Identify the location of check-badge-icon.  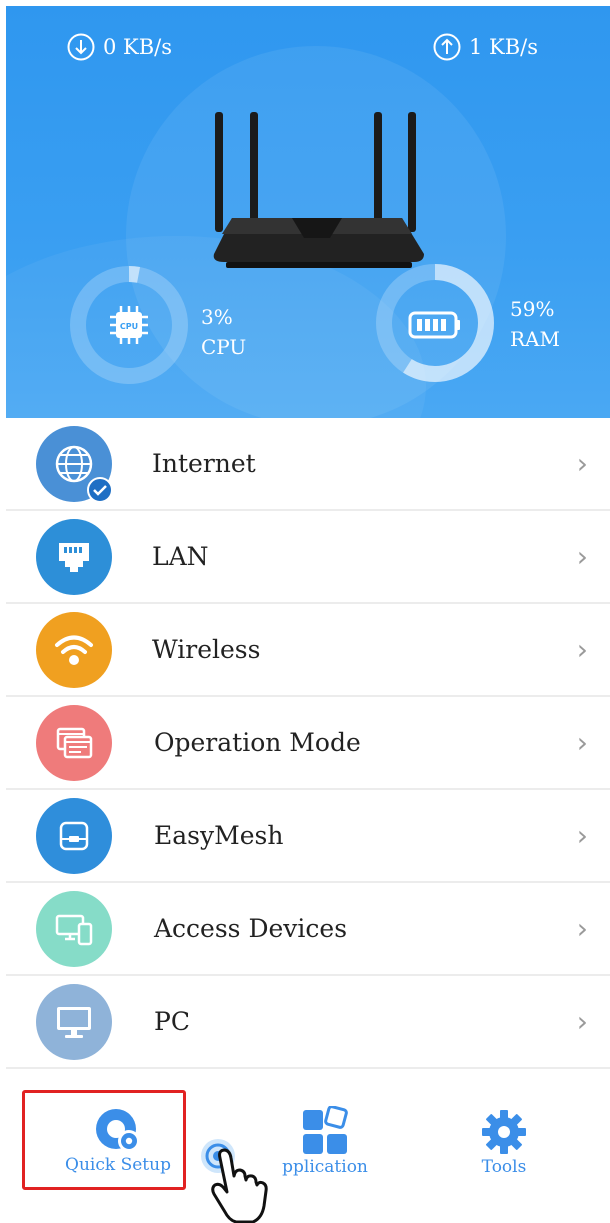
(100, 489).